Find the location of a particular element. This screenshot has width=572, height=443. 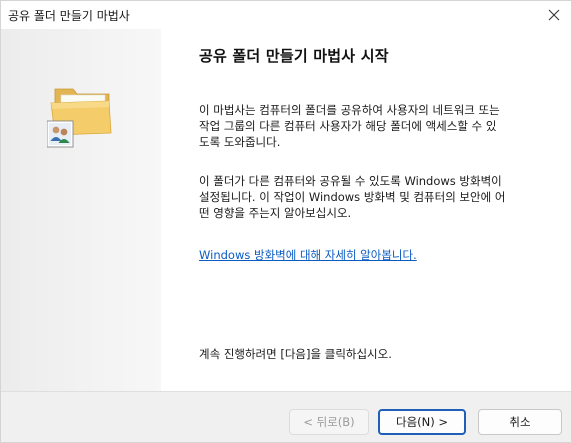

cancel-button: 취소 is located at coordinates (520, 422).